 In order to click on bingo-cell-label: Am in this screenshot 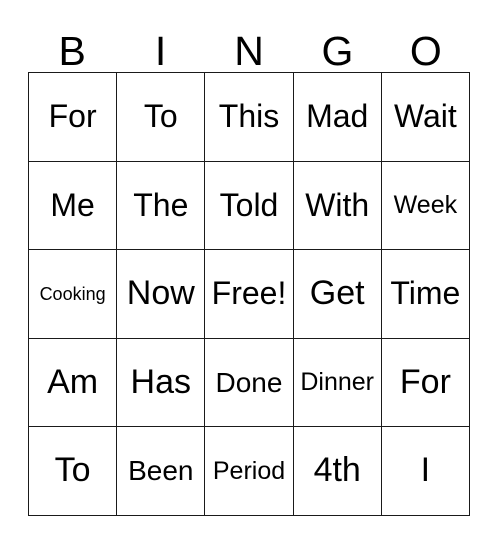, I will do `click(73, 381)`.